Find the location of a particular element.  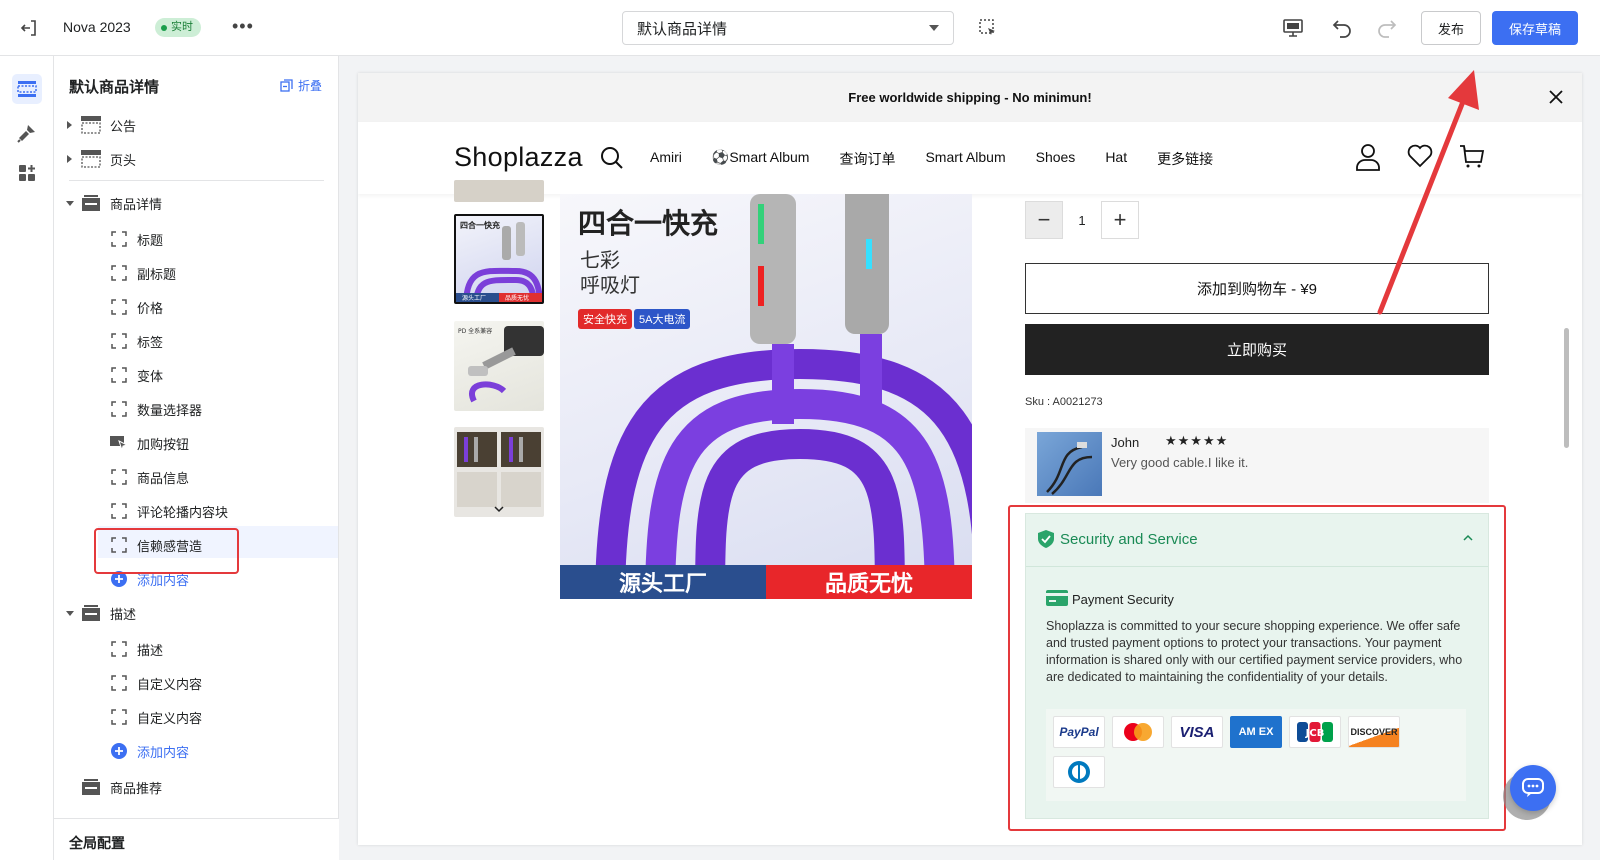

close-icon is located at coordinates (1556, 97).